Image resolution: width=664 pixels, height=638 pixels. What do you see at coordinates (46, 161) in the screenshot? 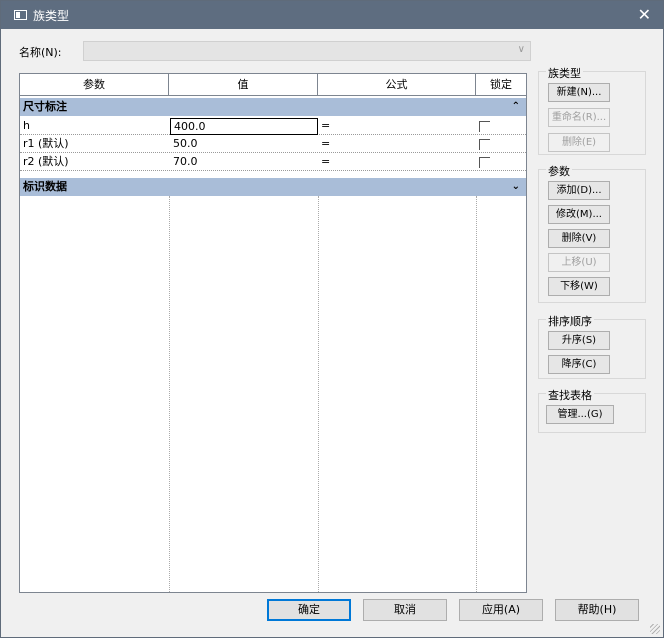
I see `param-name: r2 (默认)` at bounding box center [46, 161].